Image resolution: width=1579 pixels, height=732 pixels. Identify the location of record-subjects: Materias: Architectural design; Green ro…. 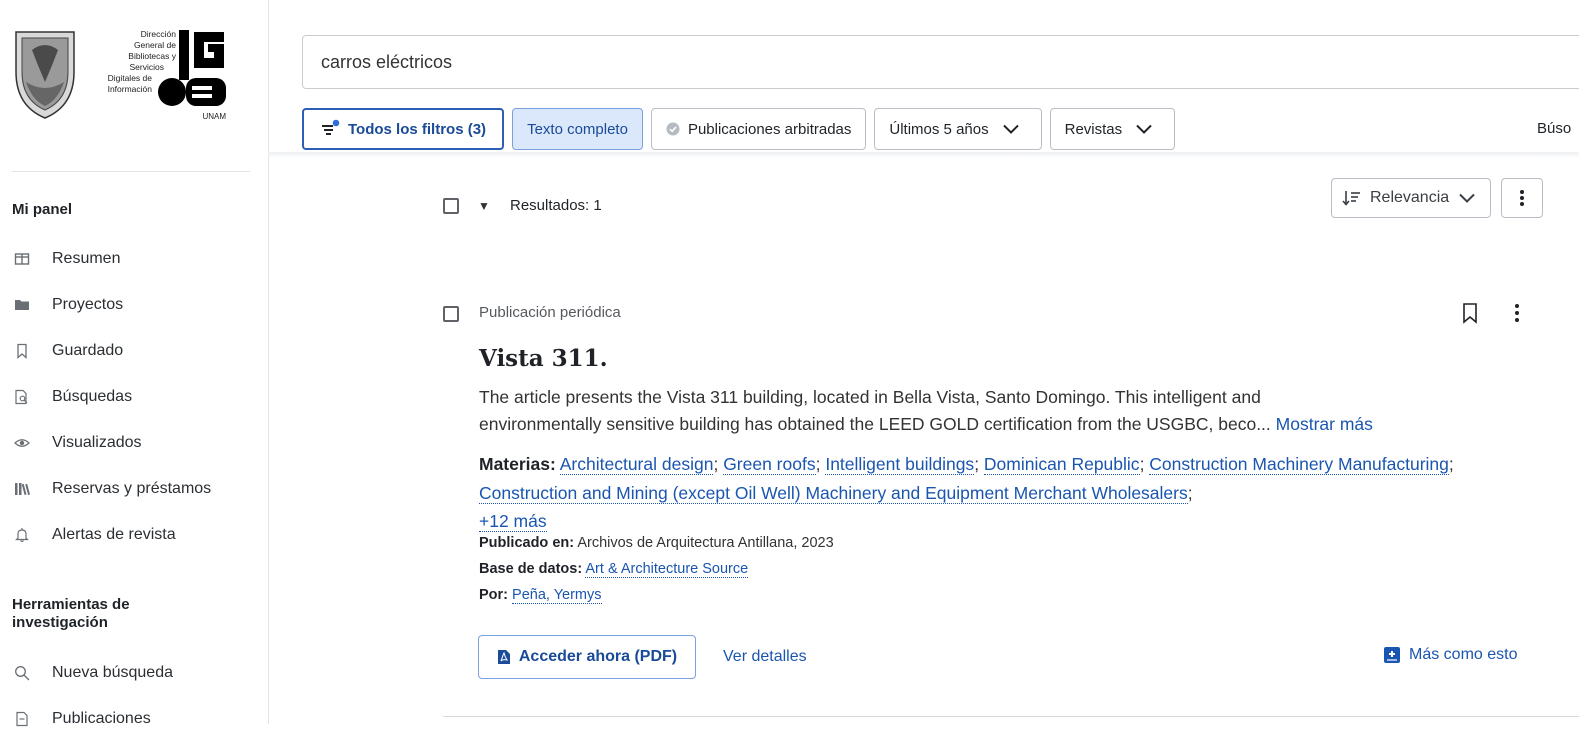
(966, 493).